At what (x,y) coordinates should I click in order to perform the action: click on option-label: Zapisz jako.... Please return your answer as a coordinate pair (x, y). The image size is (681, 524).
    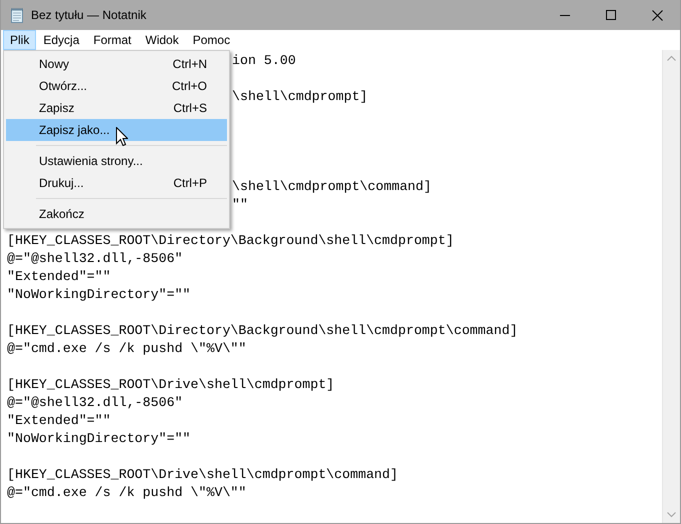
    Looking at the image, I should click on (74, 130).